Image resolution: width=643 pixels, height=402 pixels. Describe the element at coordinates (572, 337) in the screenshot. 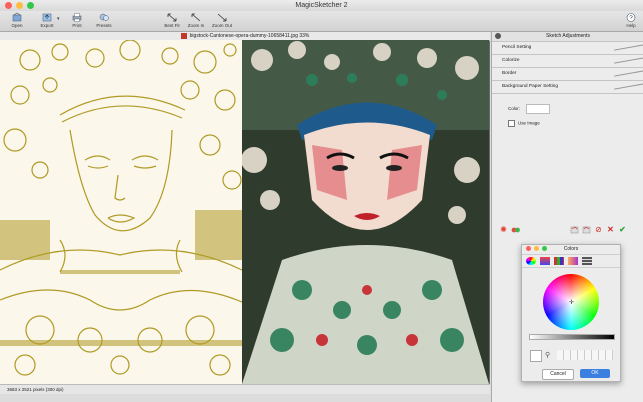

I see `brightness-slider` at that location.